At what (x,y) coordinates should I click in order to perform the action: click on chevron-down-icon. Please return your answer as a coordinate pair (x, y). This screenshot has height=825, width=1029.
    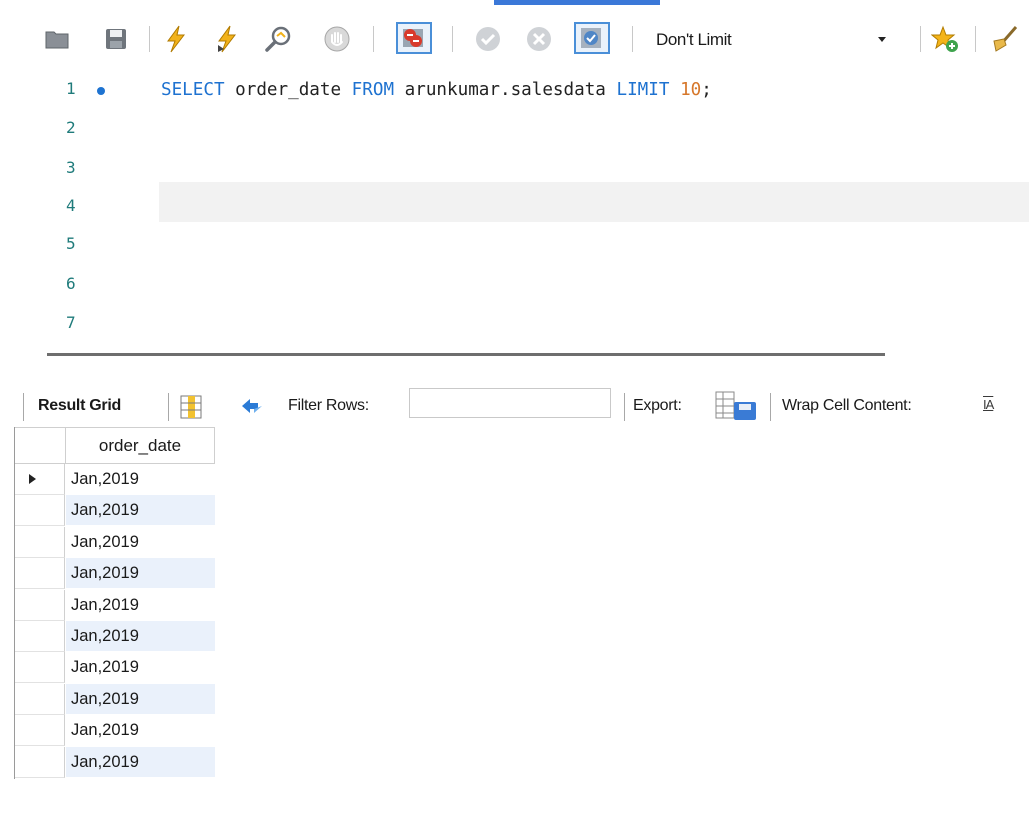
    Looking at the image, I should click on (882, 39).